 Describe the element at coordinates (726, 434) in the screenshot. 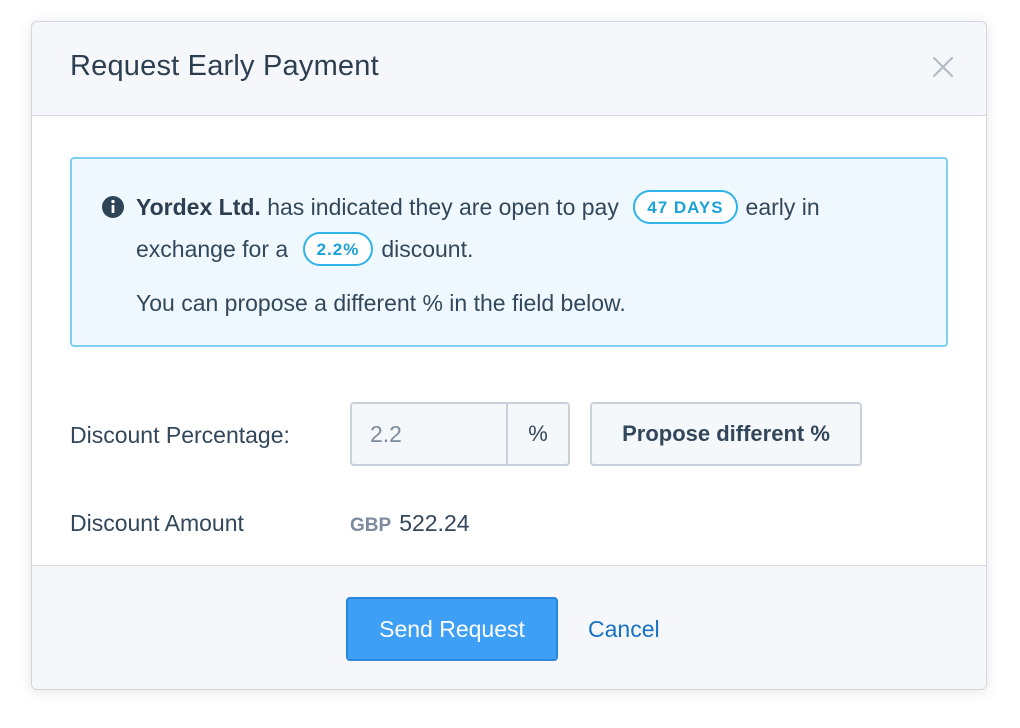

I see `propose-different-button: Propose different %` at that location.